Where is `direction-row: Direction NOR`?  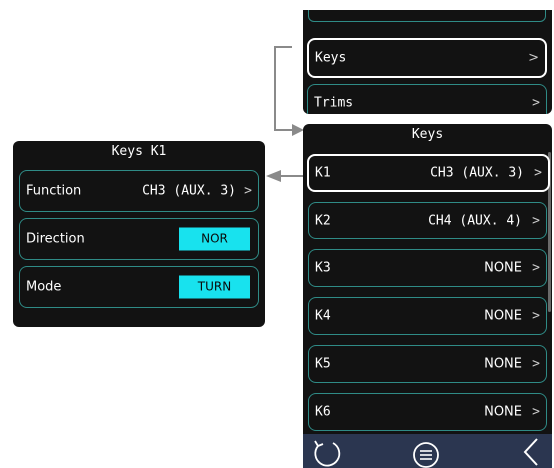
direction-row: Direction NOR is located at coordinates (139, 239).